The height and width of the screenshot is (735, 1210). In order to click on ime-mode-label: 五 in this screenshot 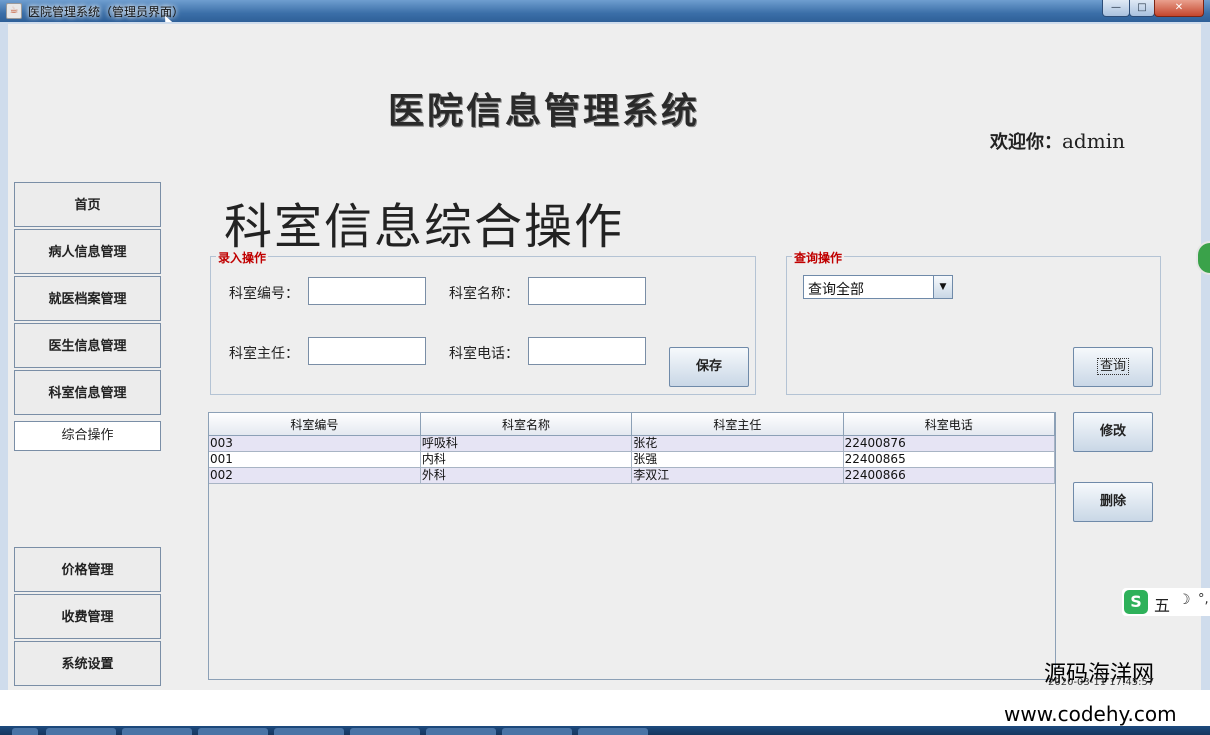, I will do `click(1162, 604)`.